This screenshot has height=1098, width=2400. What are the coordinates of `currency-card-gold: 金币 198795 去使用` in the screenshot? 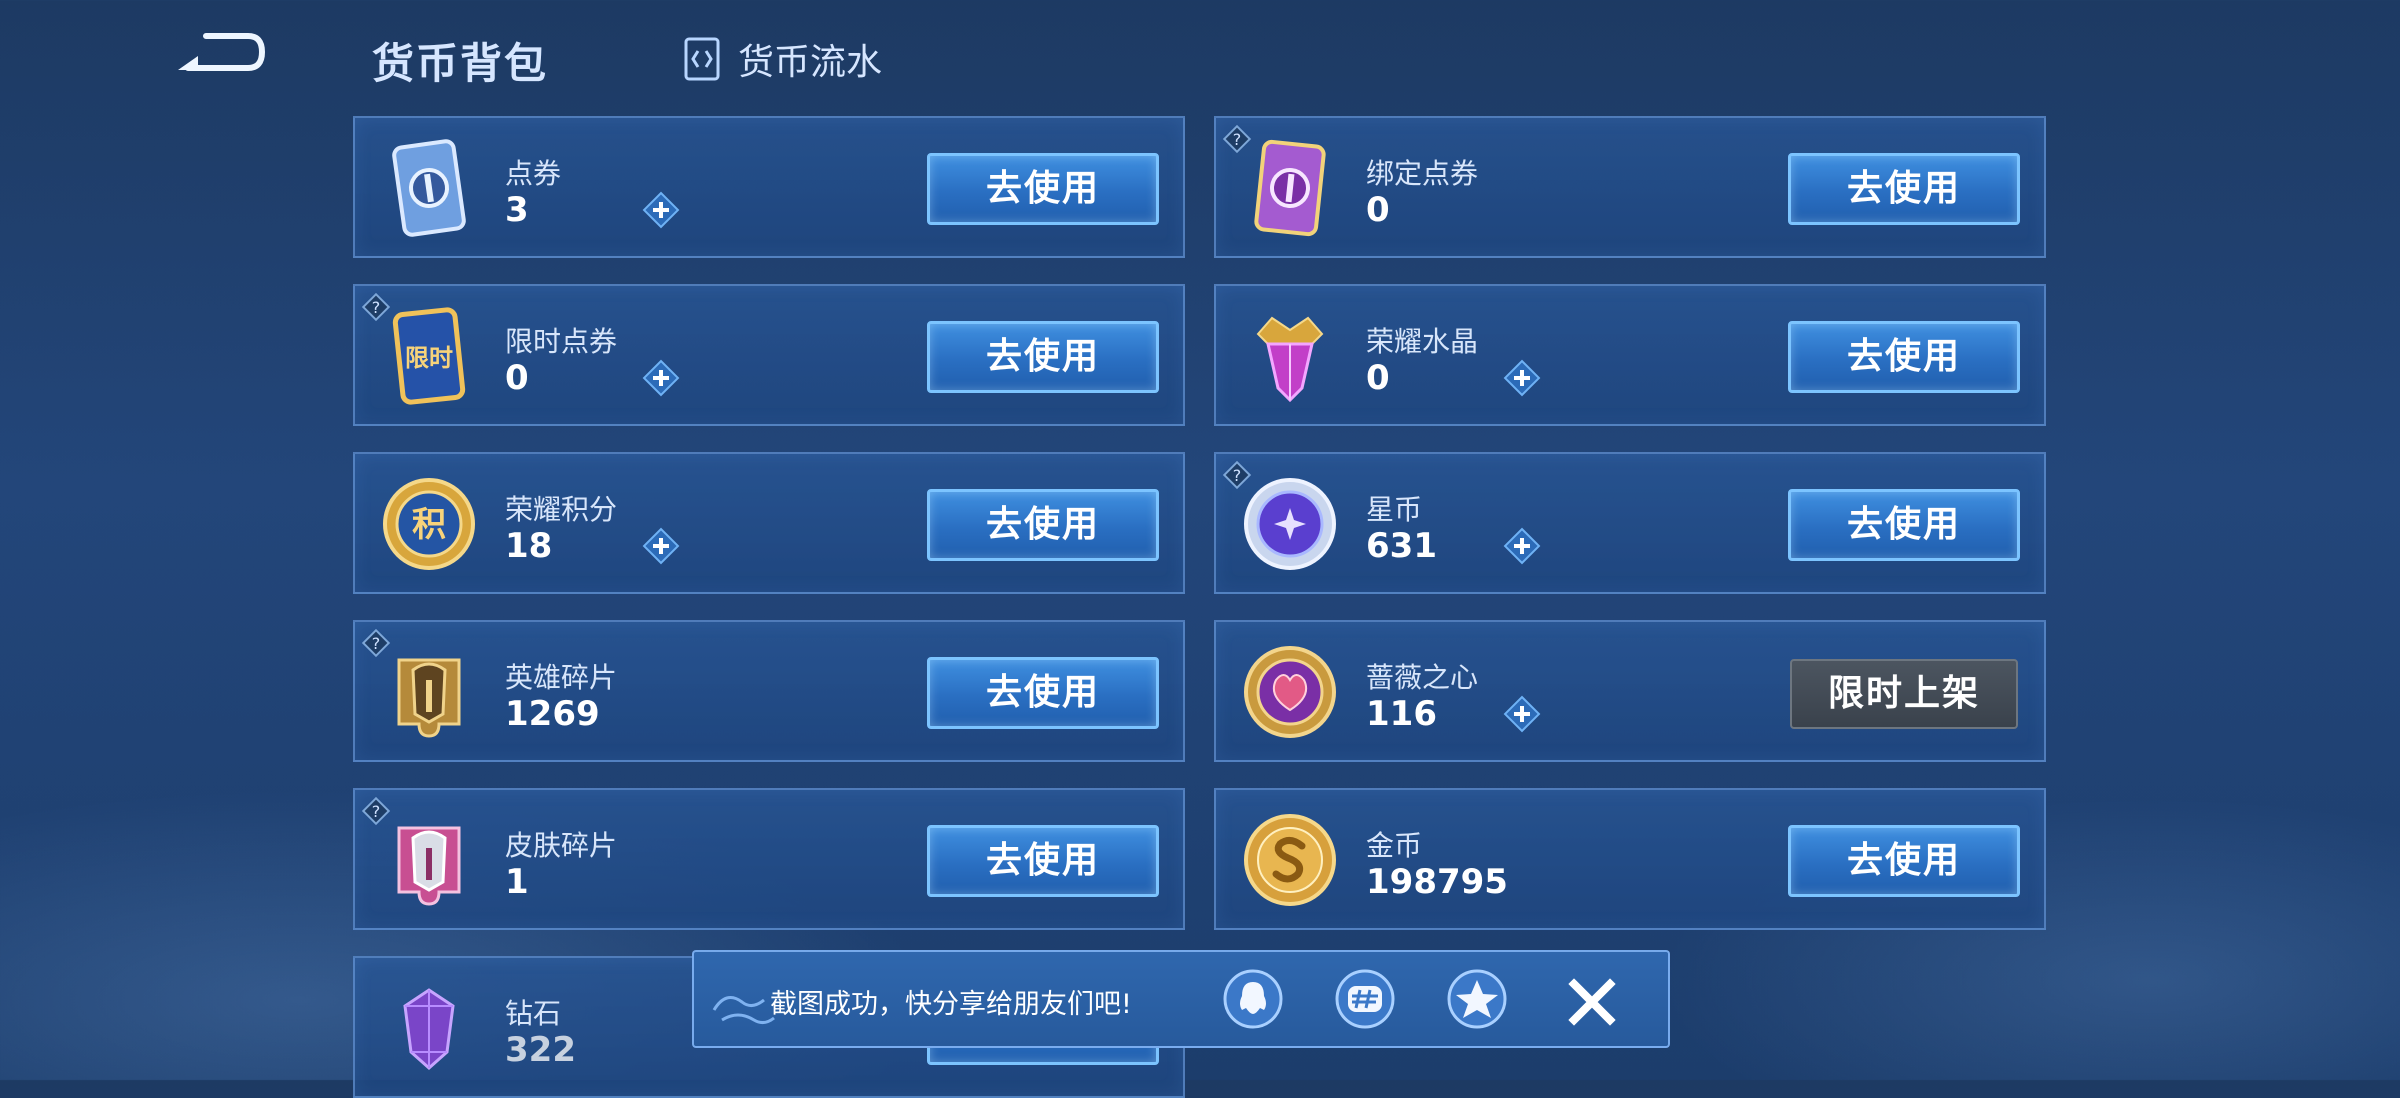 It's located at (1630, 859).